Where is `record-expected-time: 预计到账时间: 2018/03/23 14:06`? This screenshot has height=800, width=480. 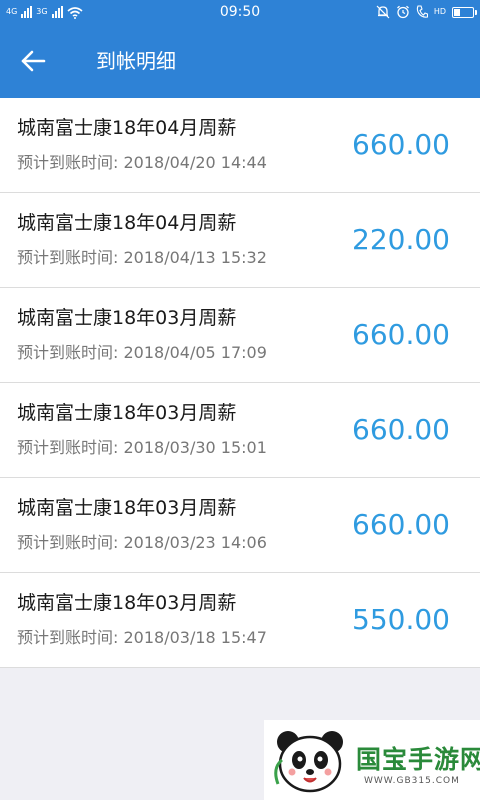 record-expected-time: 预计到账时间: 2018/03/23 14:06 is located at coordinates (142, 542).